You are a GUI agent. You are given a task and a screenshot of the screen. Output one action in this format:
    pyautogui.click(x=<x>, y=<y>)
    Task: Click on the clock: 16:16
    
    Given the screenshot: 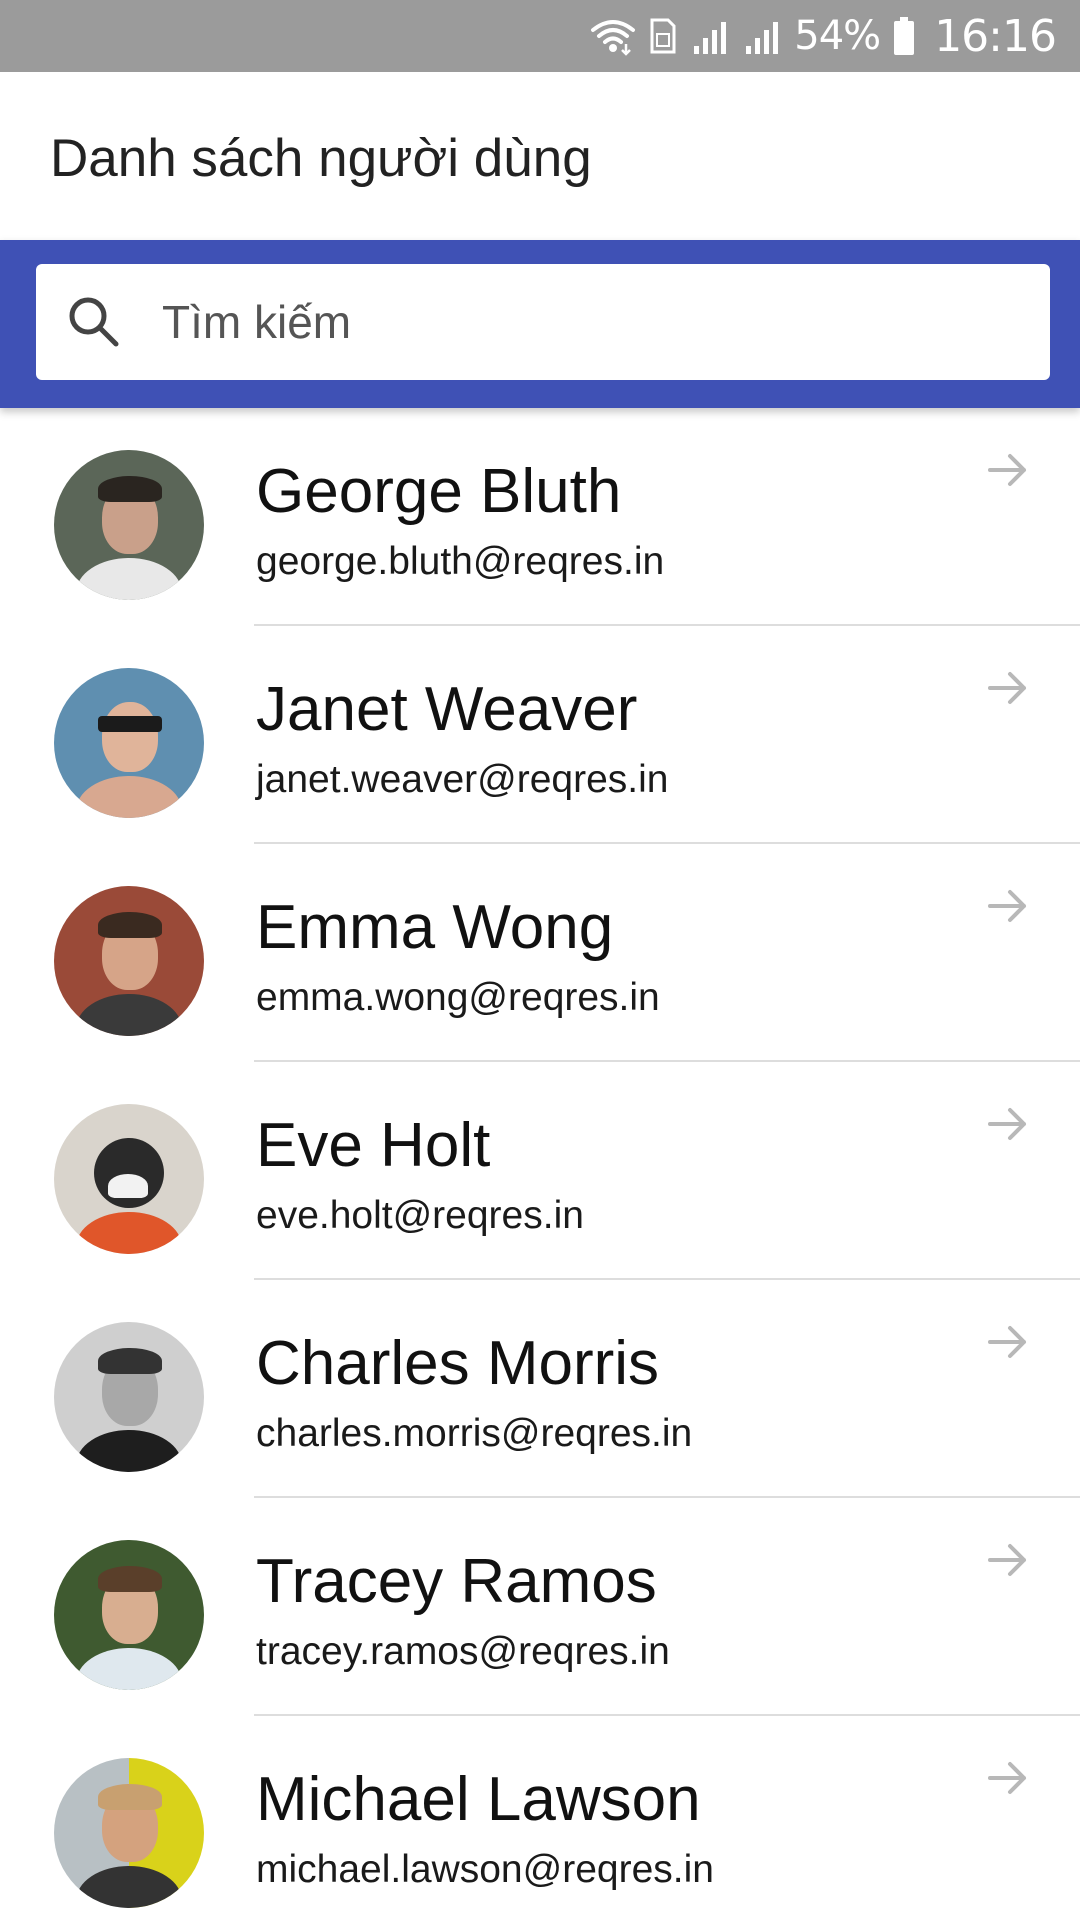 What is the action you would take?
    pyautogui.click(x=995, y=36)
    